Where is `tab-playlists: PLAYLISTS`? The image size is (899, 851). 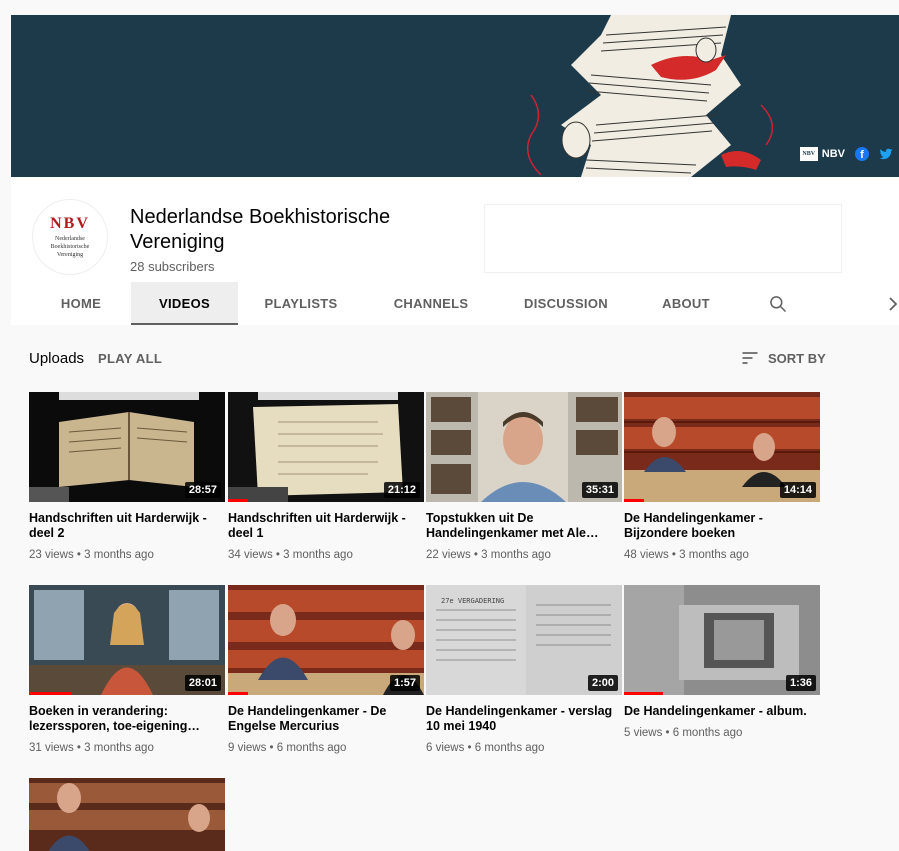 tab-playlists: PLAYLISTS is located at coordinates (301, 303).